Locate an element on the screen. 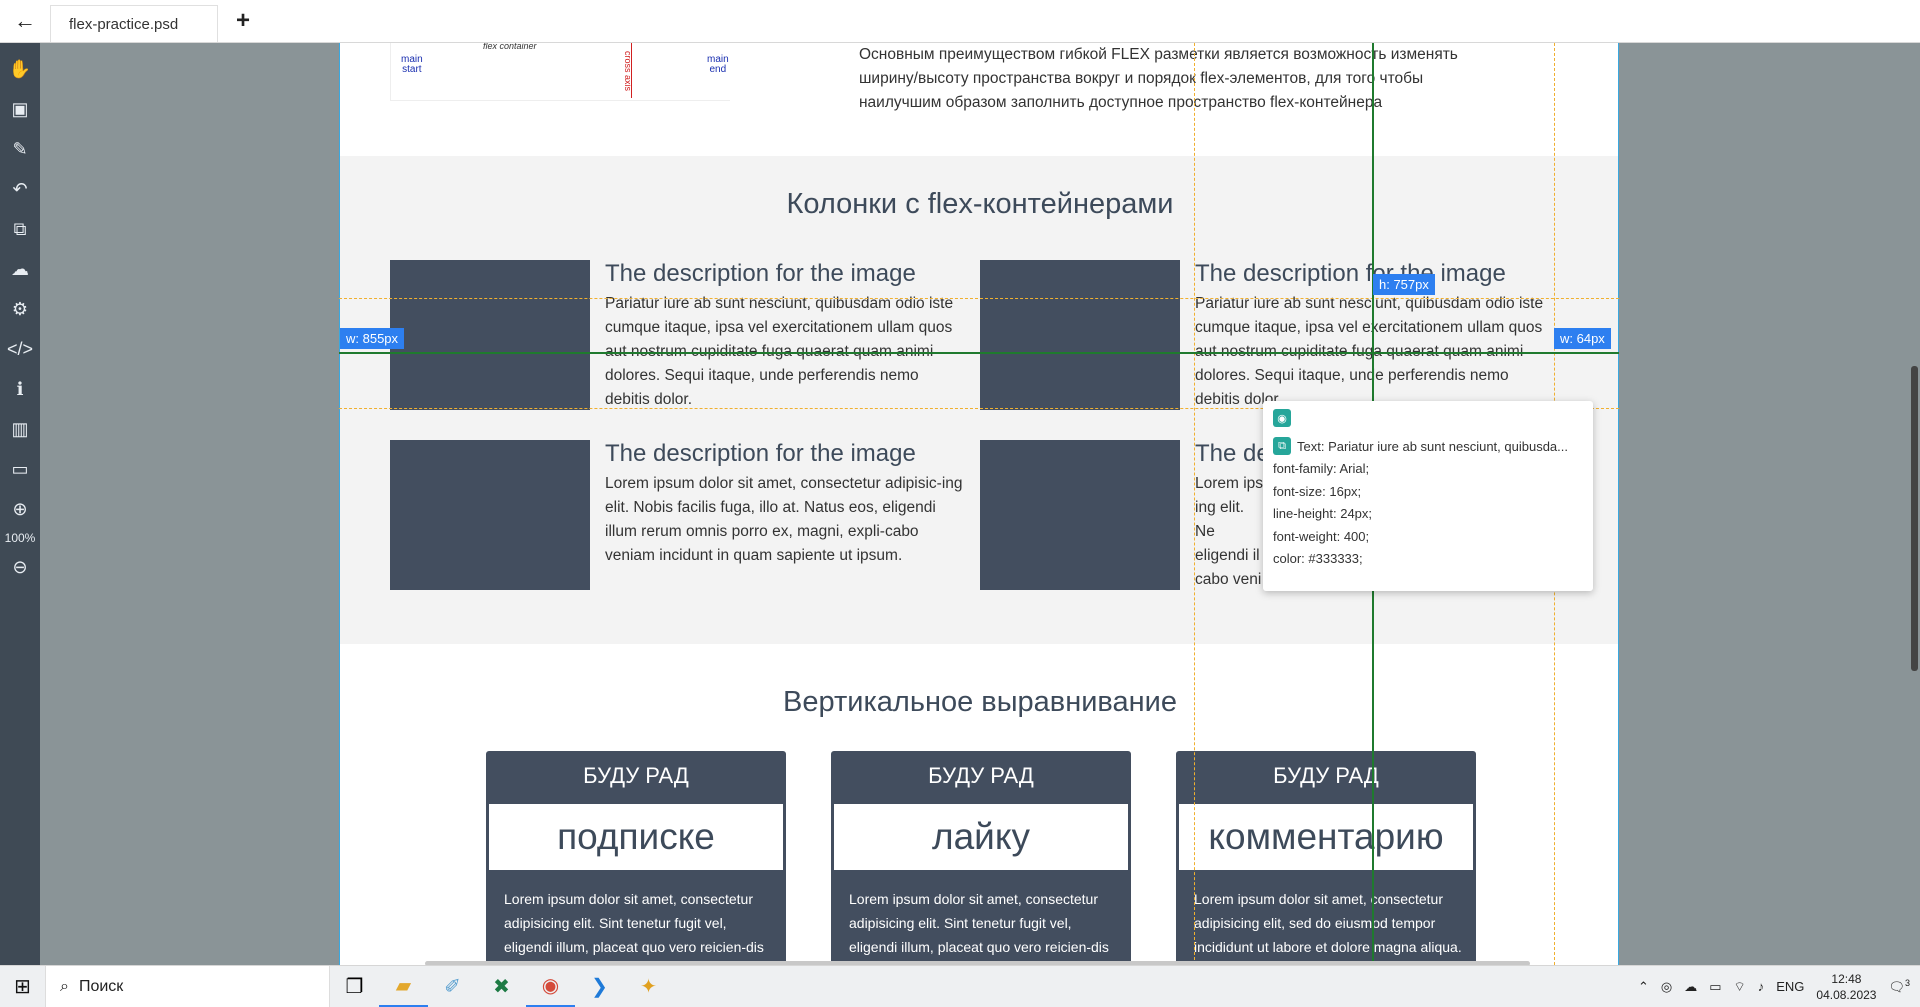 The image size is (1920, 1007). guide-line-horizontal is located at coordinates (979, 298).